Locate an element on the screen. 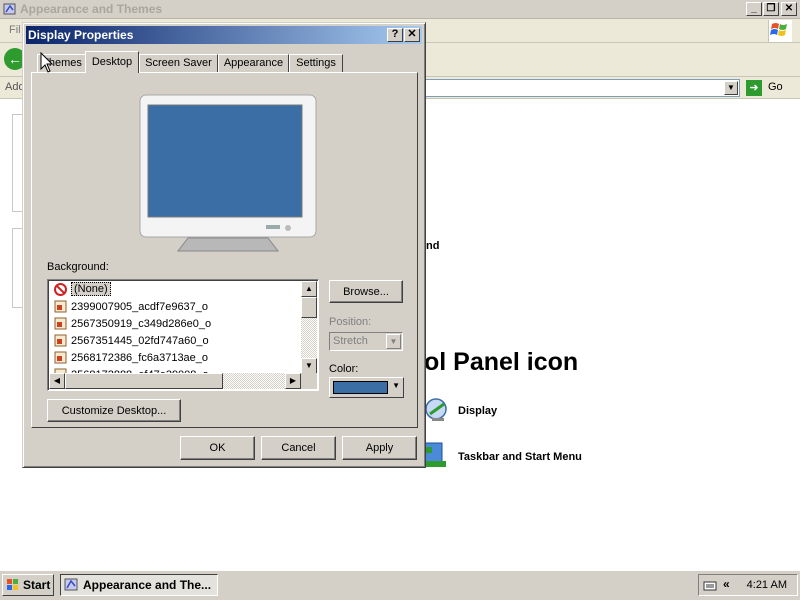  minimize-button: _ is located at coordinates (754, 9).